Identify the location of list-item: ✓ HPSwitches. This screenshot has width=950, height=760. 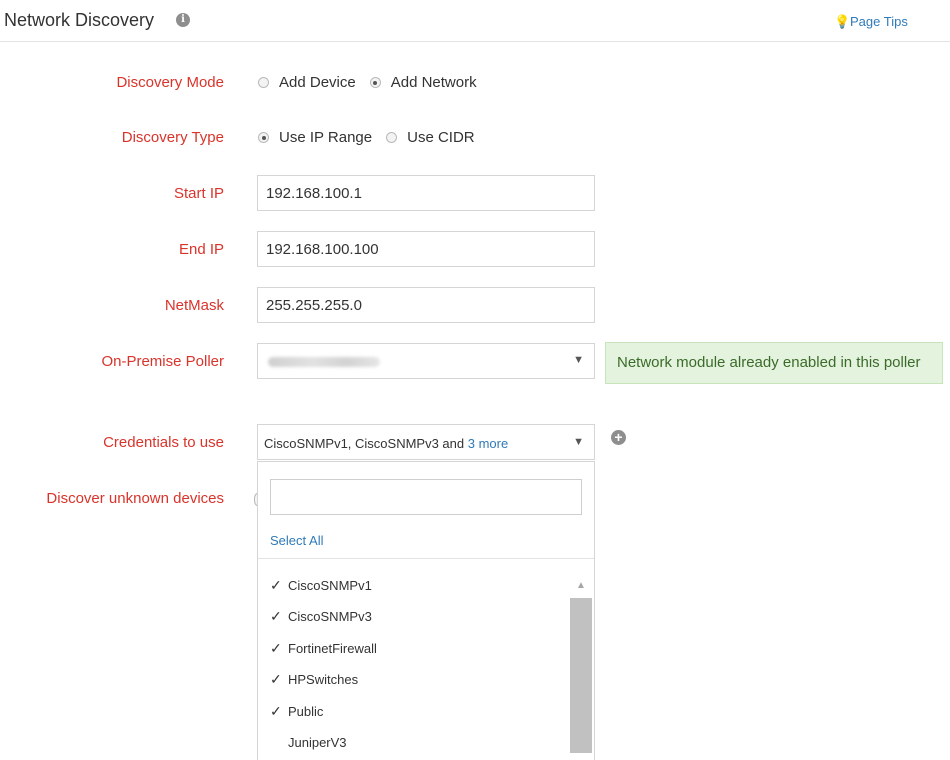
(314, 679).